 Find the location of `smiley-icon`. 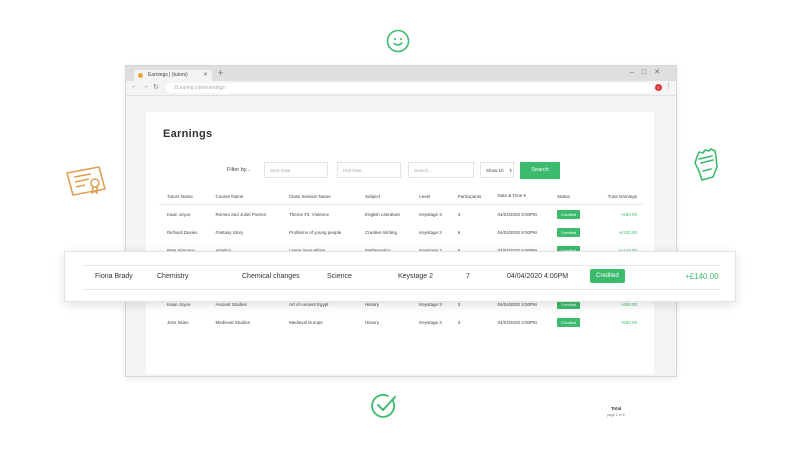

smiley-icon is located at coordinates (398, 41).